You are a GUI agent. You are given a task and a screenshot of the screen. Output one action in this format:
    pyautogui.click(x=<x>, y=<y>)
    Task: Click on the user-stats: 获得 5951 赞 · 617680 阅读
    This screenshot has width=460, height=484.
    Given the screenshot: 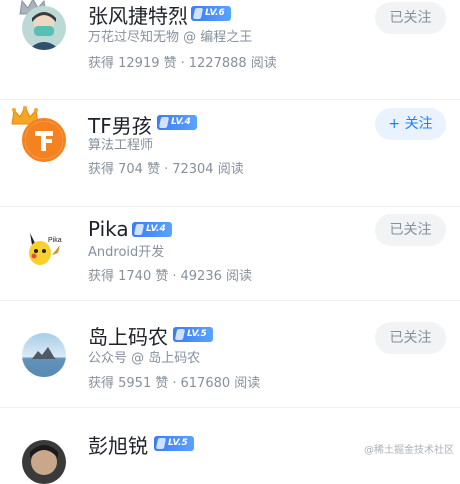 What is the action you would take?
    pyautogui.click(x=174, y=381)
    